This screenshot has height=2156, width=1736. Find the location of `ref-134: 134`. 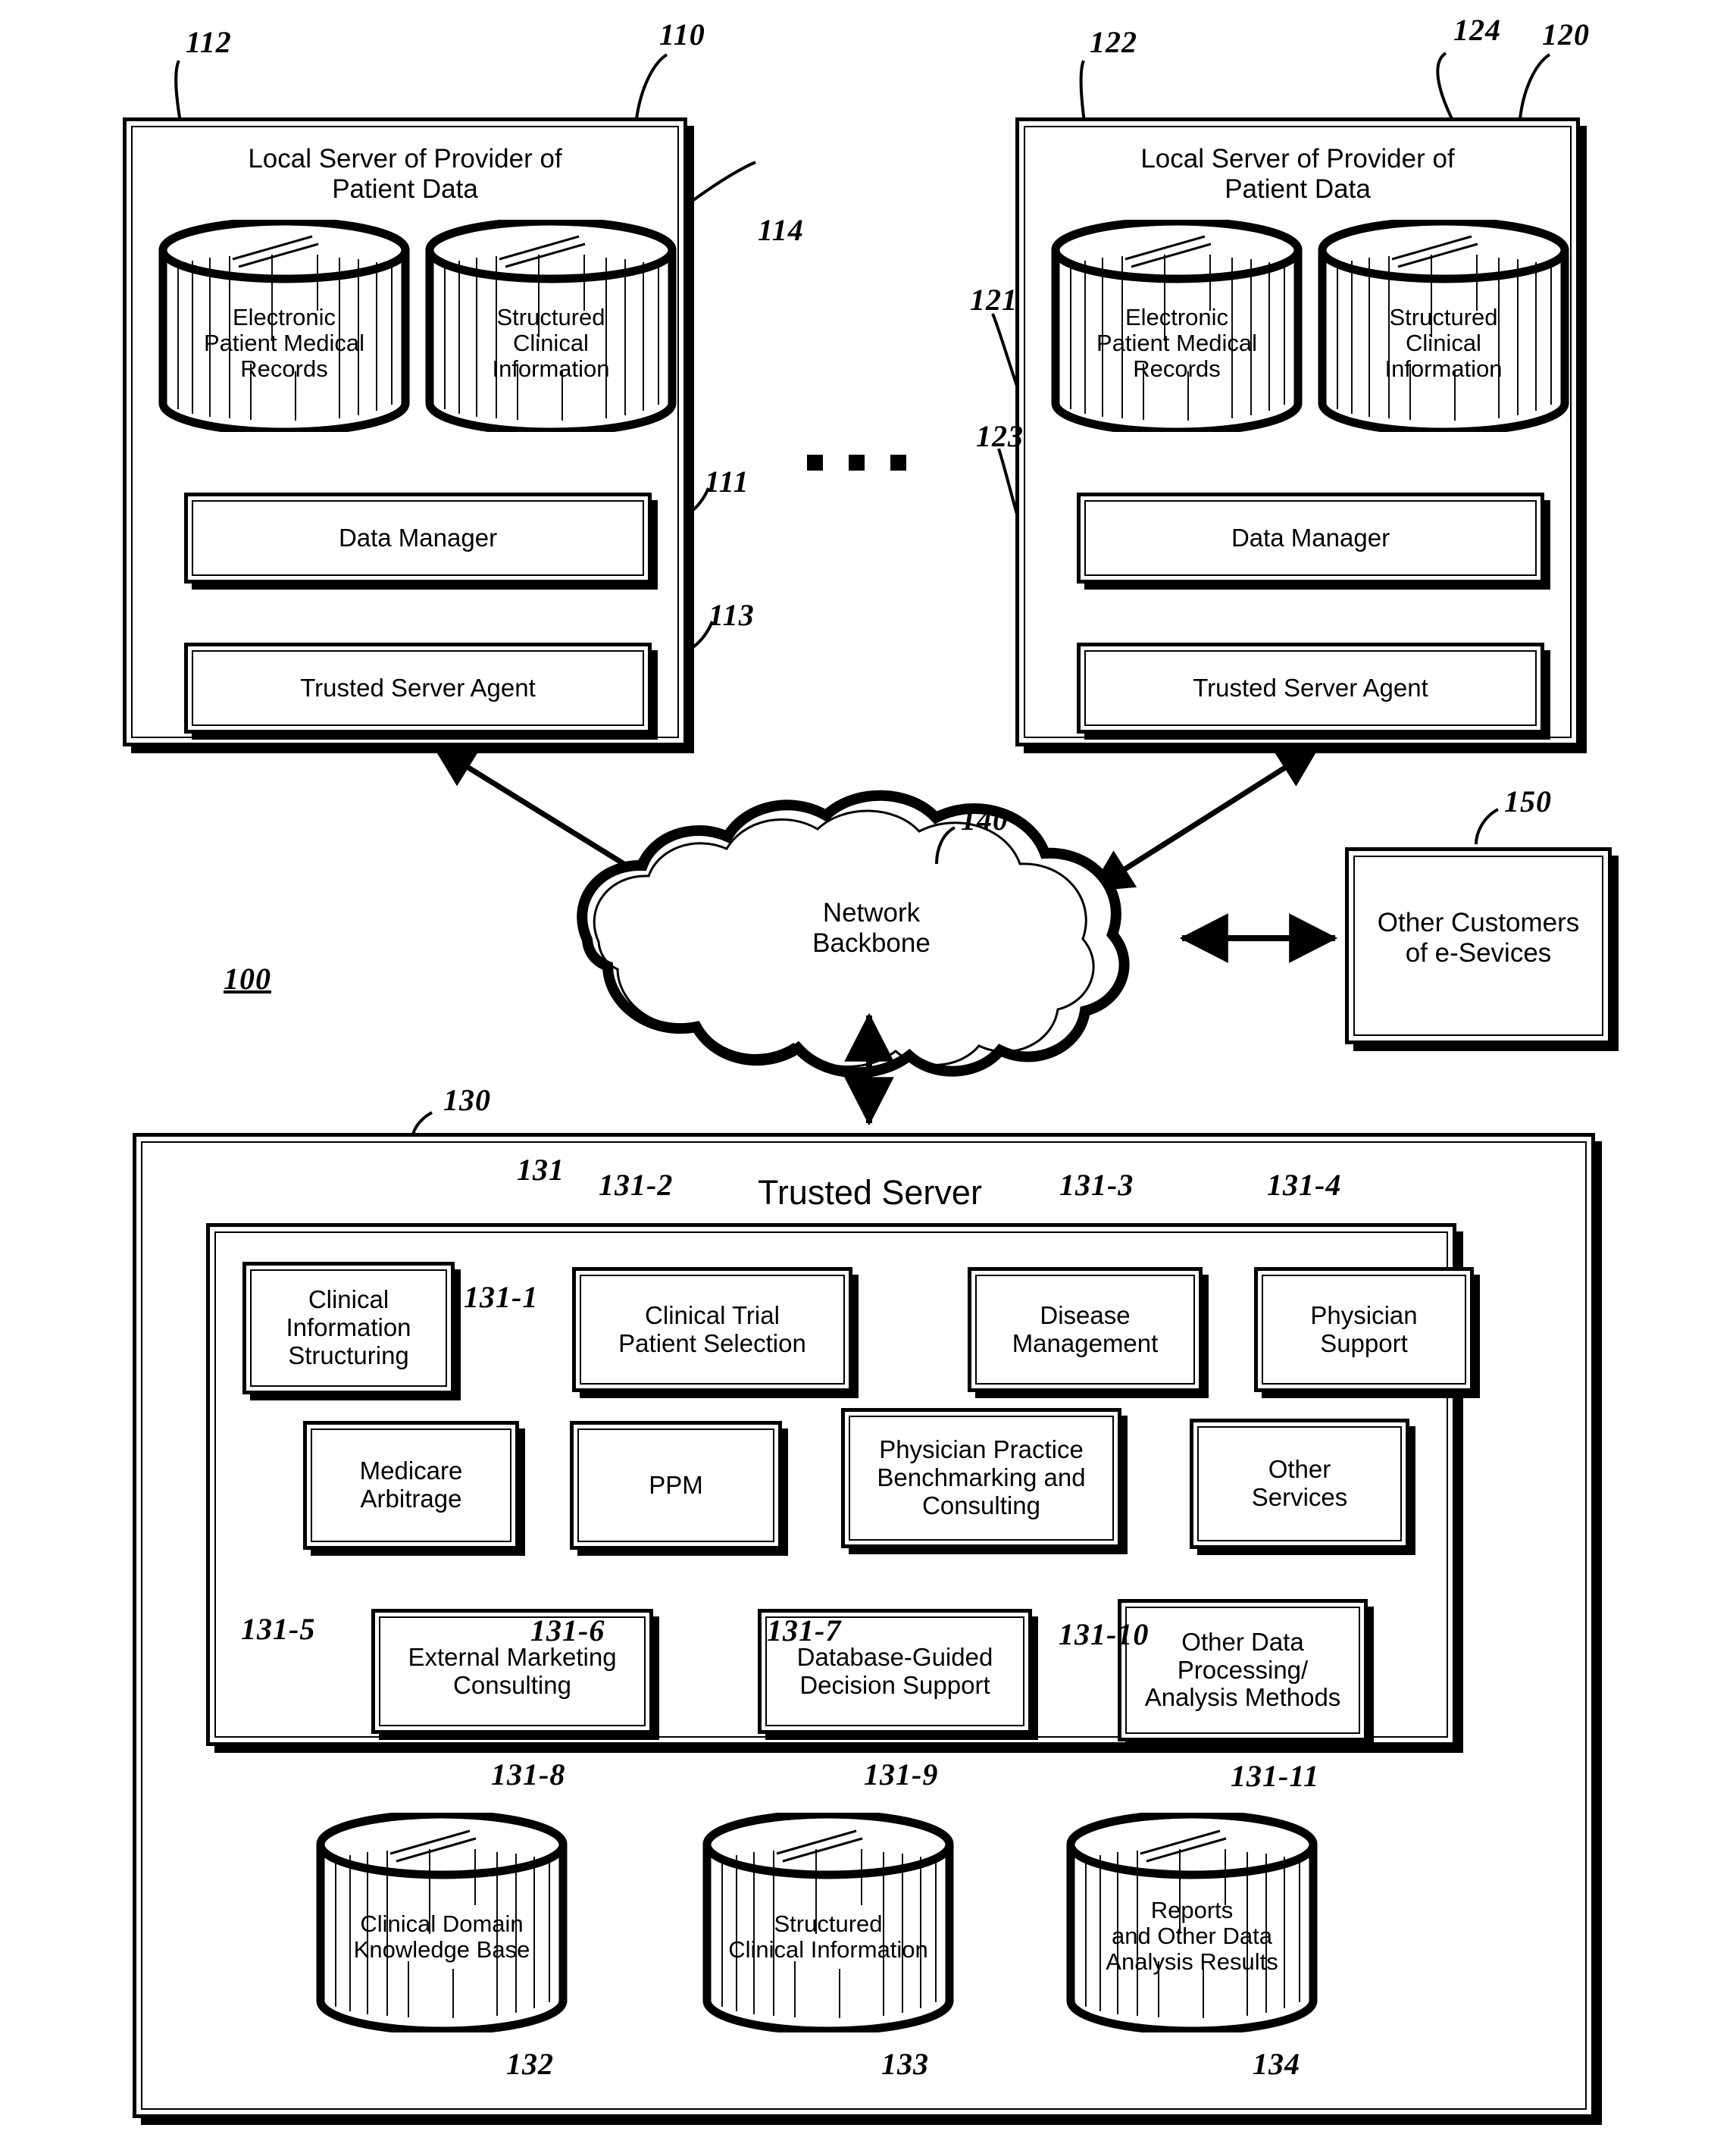

ref-134: 134 is located at coordinates (1276, 2064).